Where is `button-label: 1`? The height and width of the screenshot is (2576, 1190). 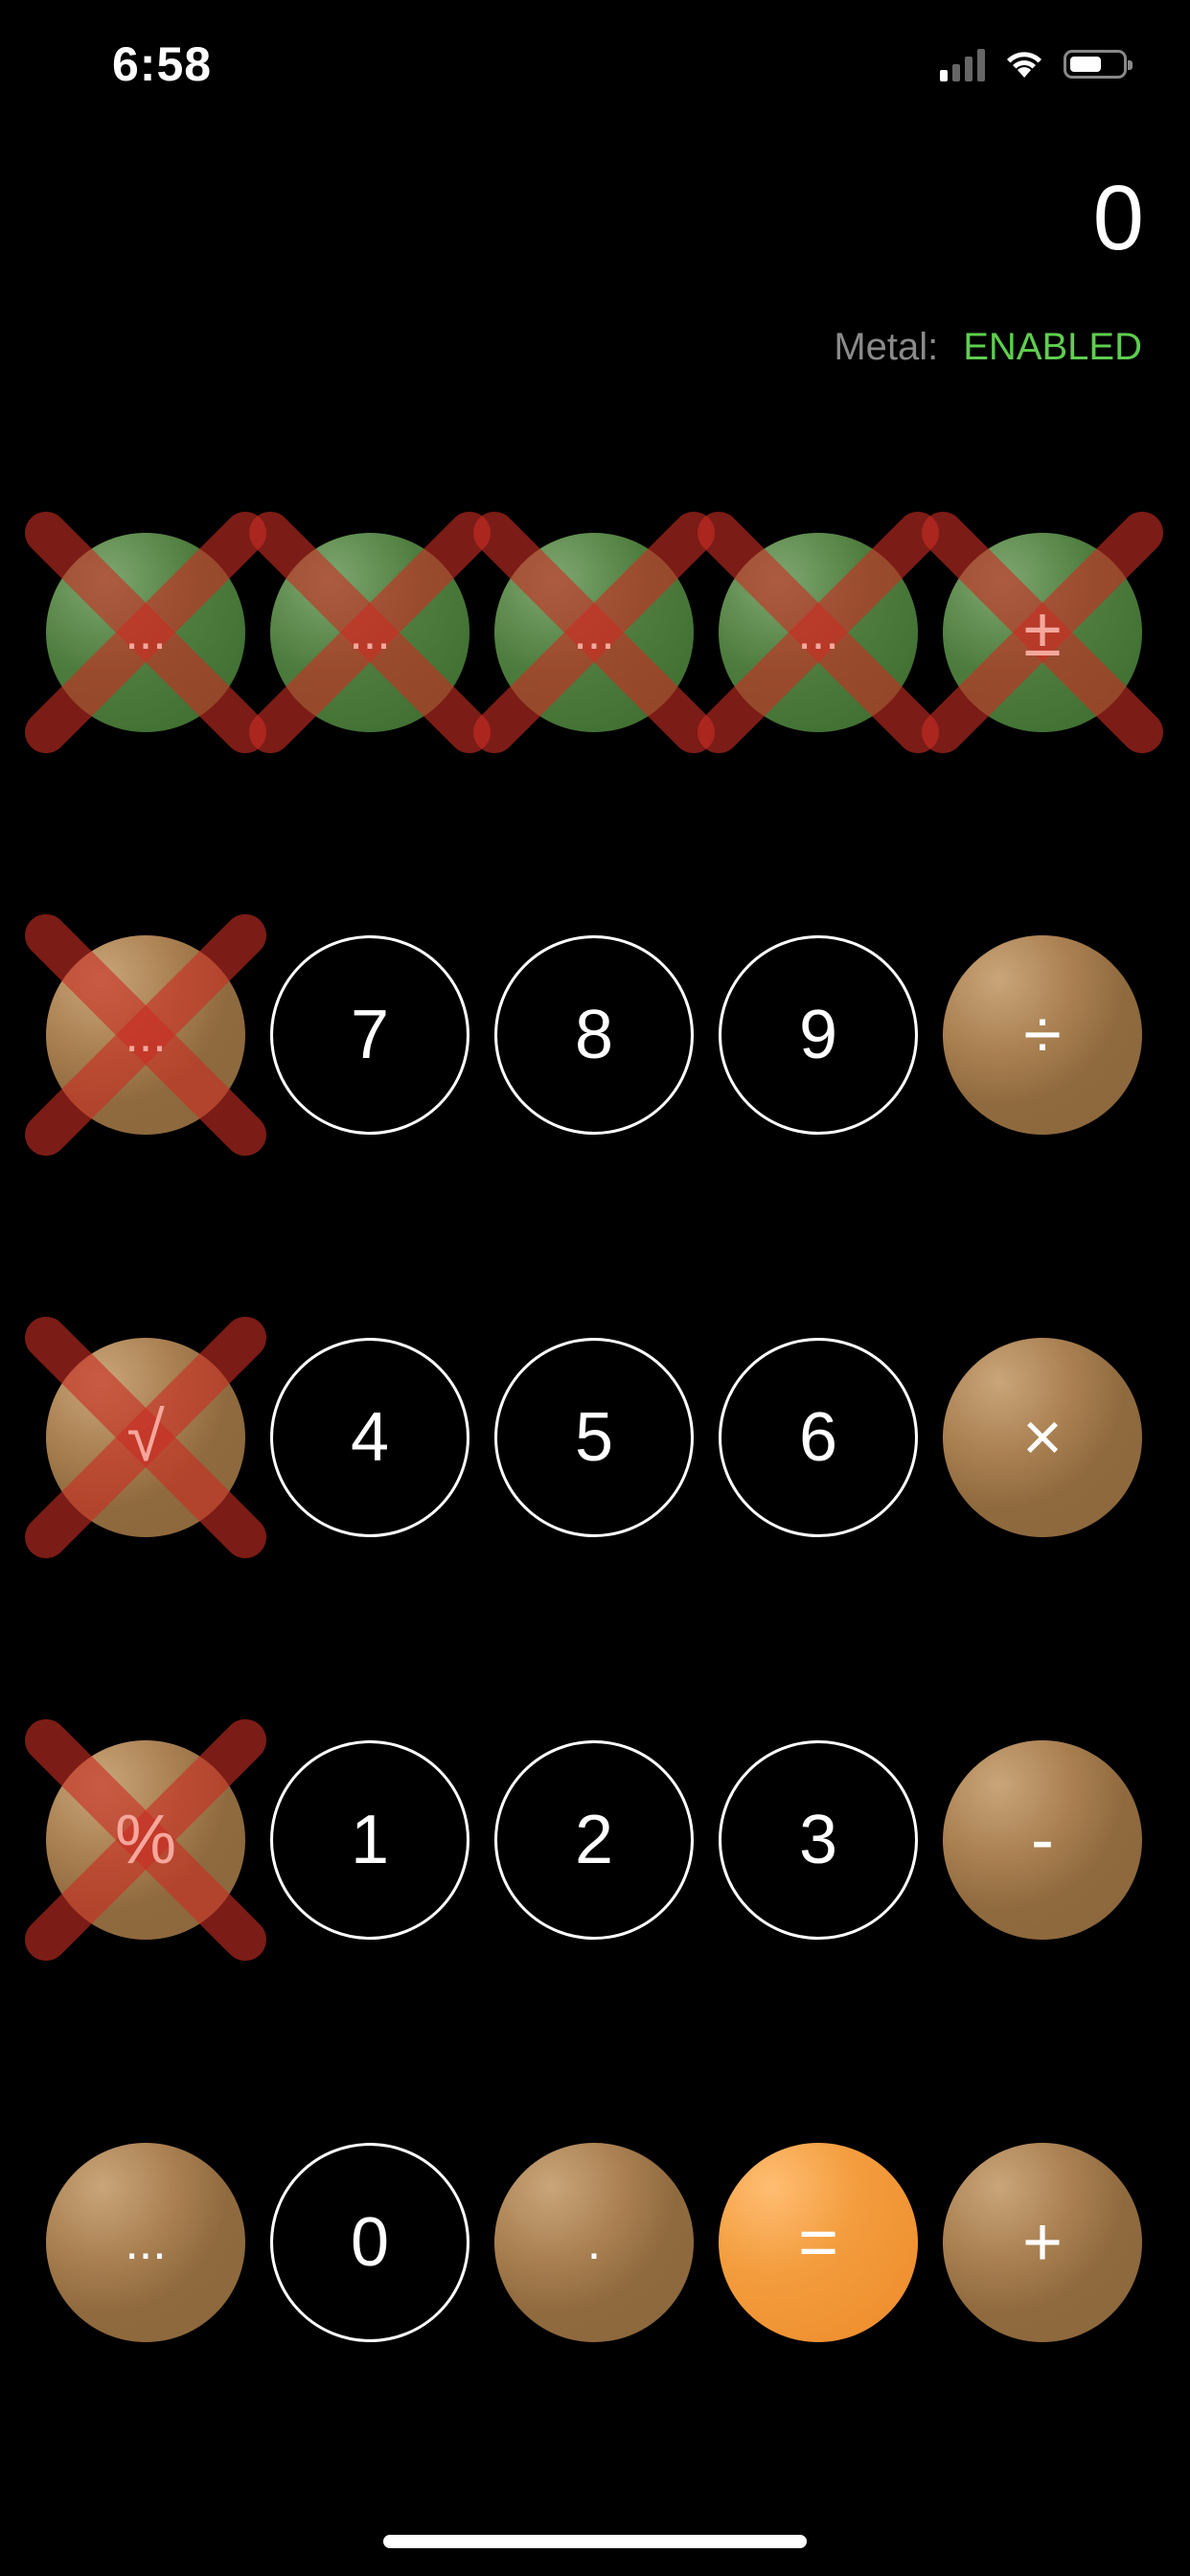
button-label: 1 is located at coordinates (370, 1840).